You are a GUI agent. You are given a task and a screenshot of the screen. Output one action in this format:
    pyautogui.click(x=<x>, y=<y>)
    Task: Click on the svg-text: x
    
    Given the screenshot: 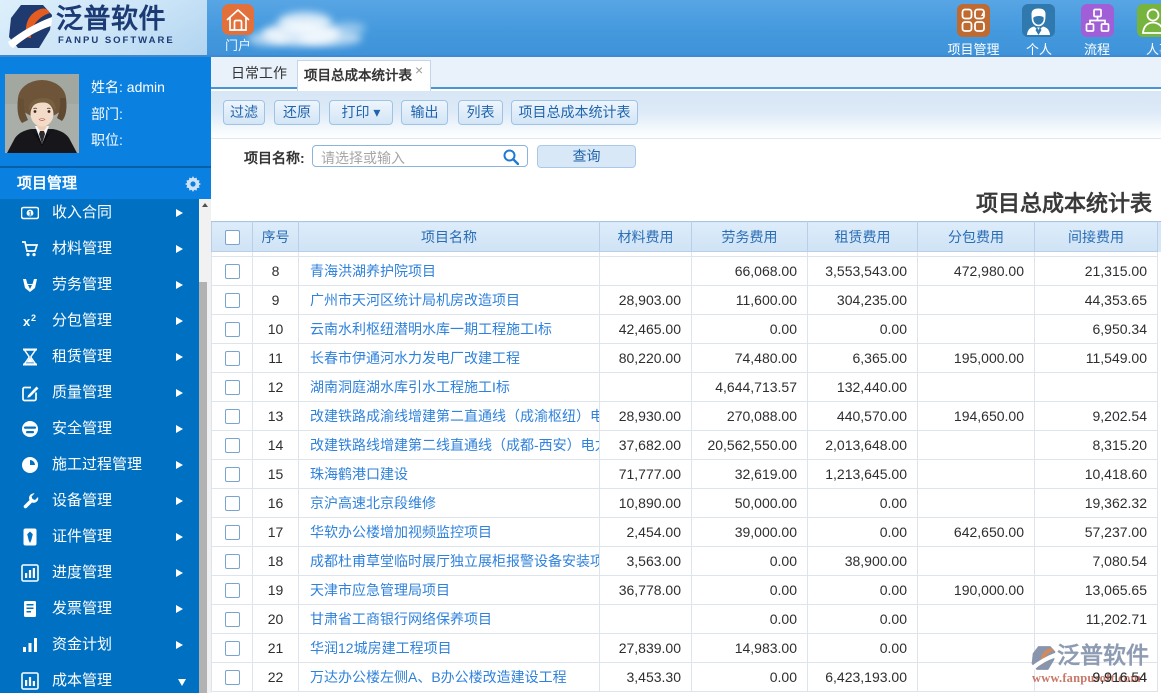 What is the action you would take?
    pyautogui.click(x=27, y=321)
    